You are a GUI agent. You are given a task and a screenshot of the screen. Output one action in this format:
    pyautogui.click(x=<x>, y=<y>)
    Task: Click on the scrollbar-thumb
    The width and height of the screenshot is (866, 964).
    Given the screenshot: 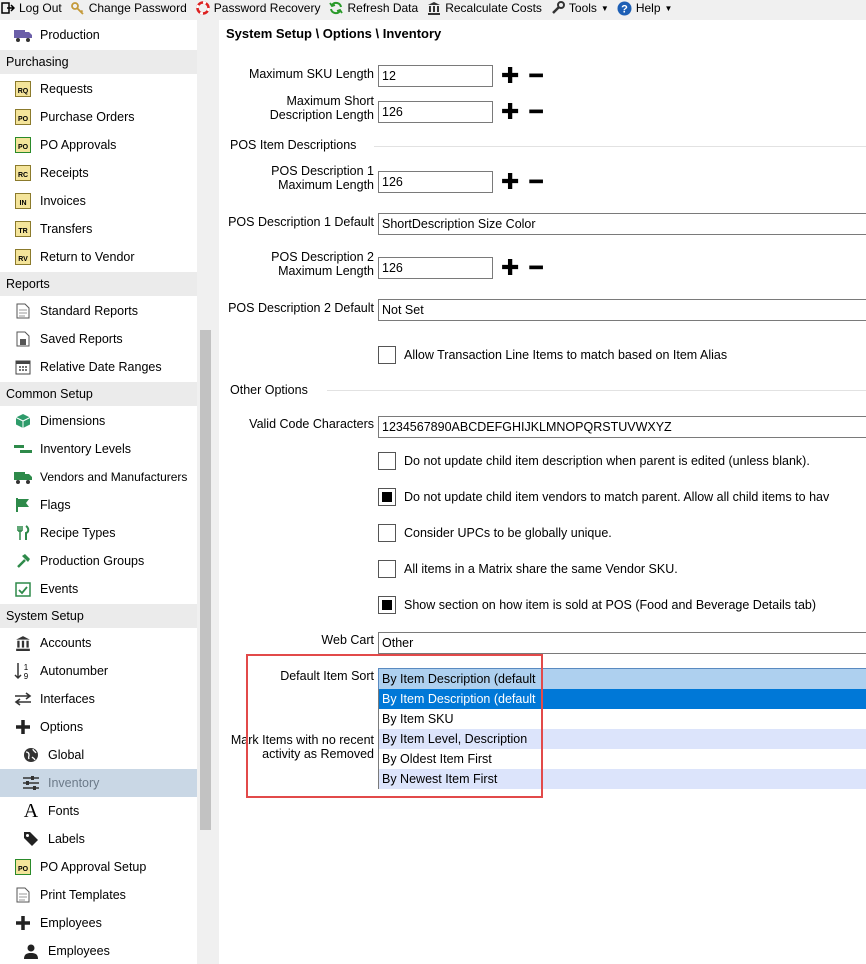 What is the action you would take?
    pyautogui.click(x=205, y=580)
    